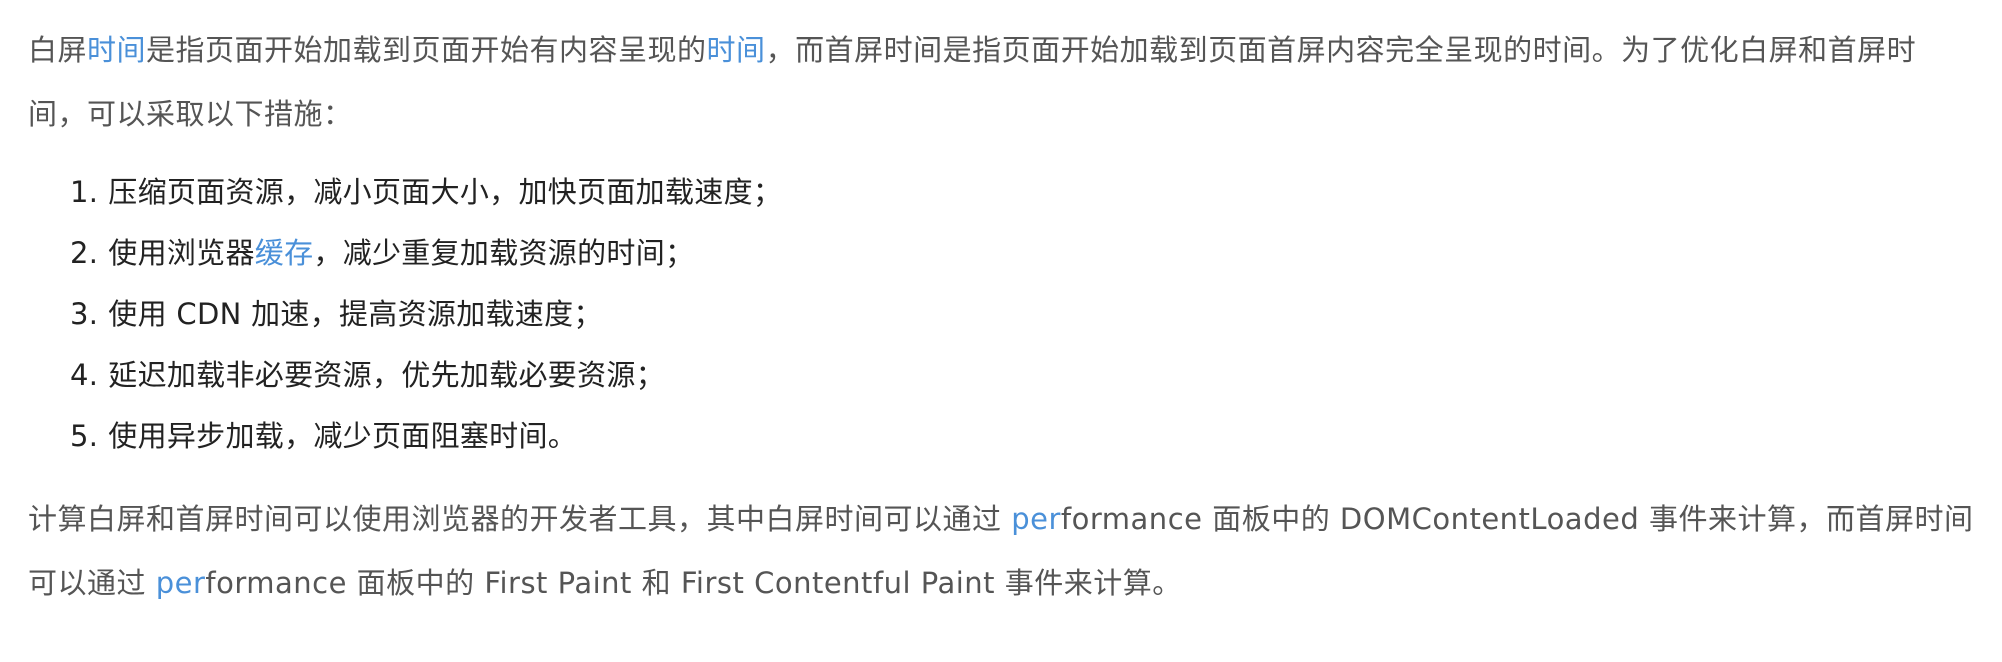 Image resolution: width=2002 pixels, height=662 pixels. I want to click on list-item: 4. 延迟加载非必要资源，优先加载必要资源；, so click(1022, 375).